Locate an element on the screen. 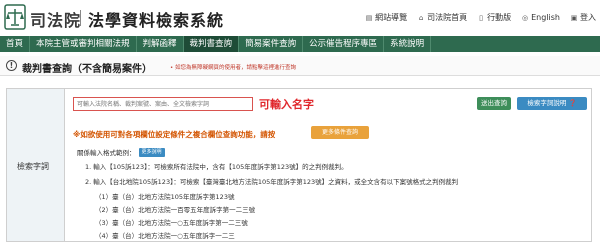 Image resolution: width=600 pixels, height=244 pixels. logo-separator is located at coordinates (80, 18).